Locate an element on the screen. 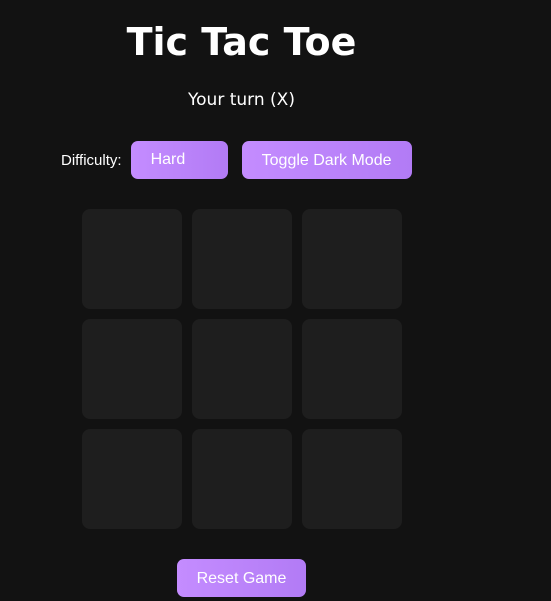 This screenshot has height=601, width=551. controls-bar: Difficulty: Hard Toggle Dark Mode is located at coordinates (236, 160).